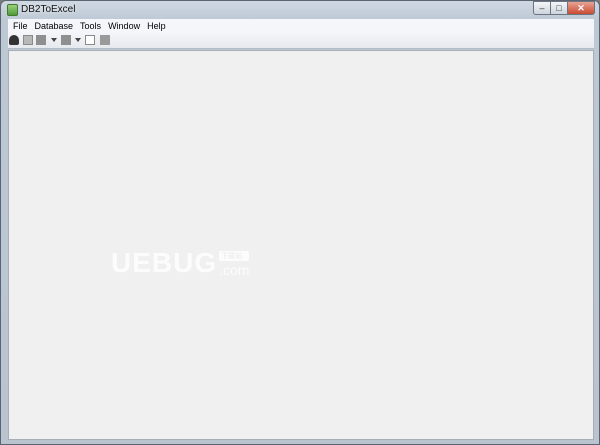 This screenshot has height=445, width=600. I want to click on title-bar: DB2ToExcel – □ ✕, so click(300, 10).